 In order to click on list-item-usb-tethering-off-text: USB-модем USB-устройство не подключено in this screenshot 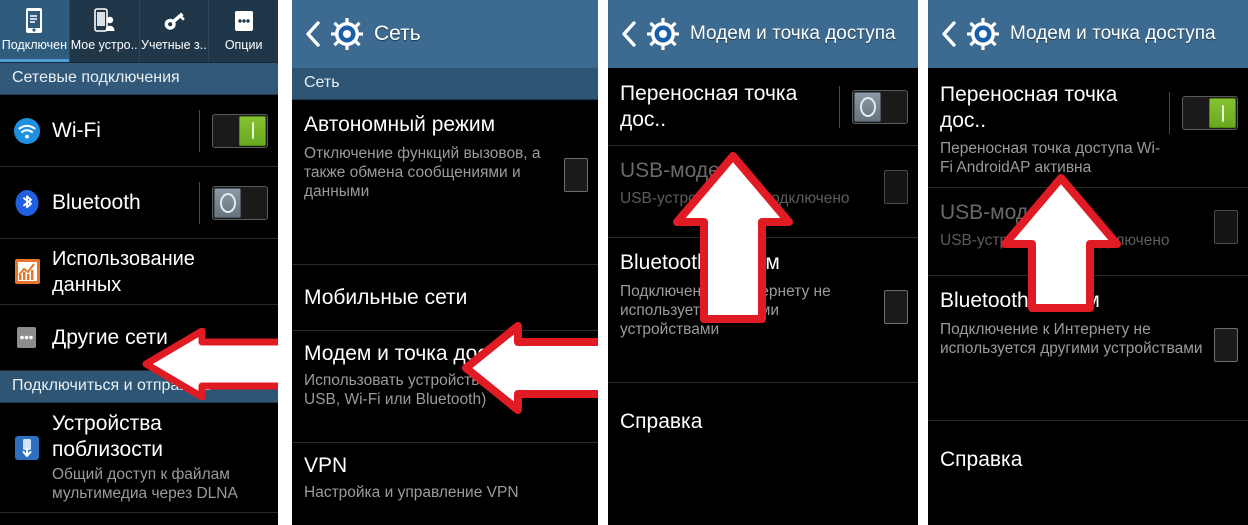, I will do `click(747, 183)`.